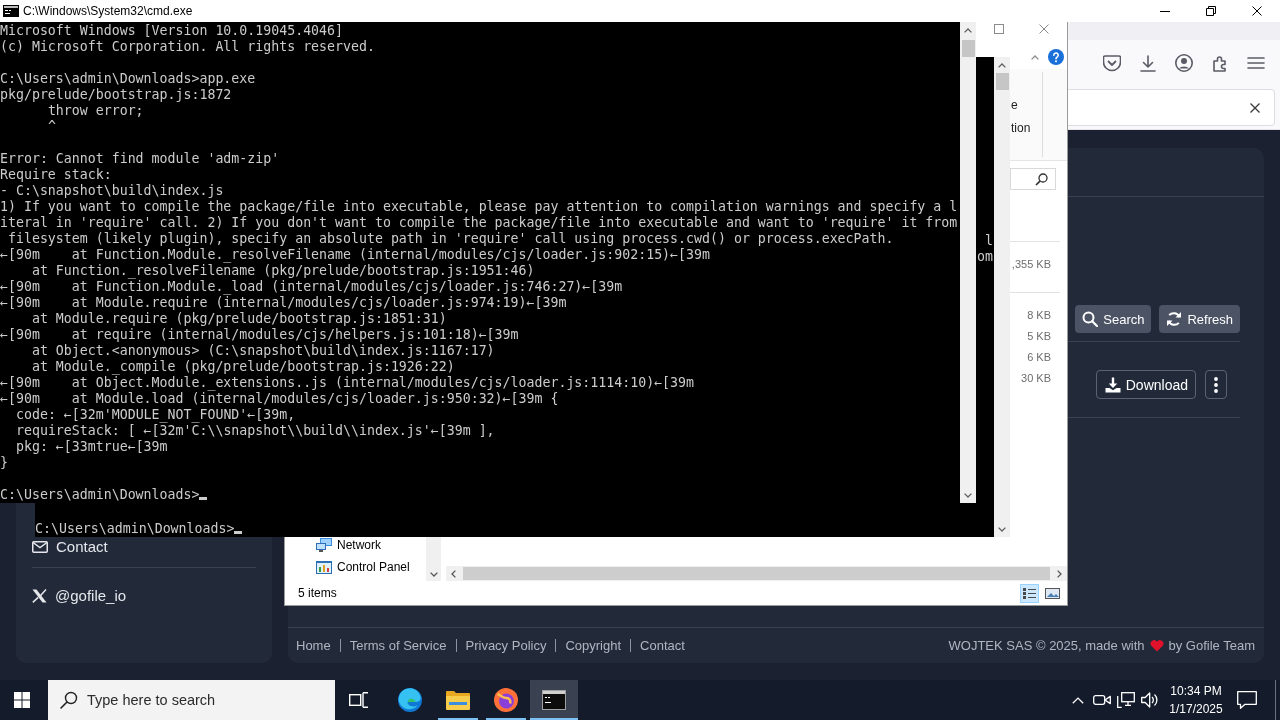 The image size is (1280, 720). Describe the element at coordinates (1039, 336) in the screenshot. I see `file-size: 5 KB` at that location.